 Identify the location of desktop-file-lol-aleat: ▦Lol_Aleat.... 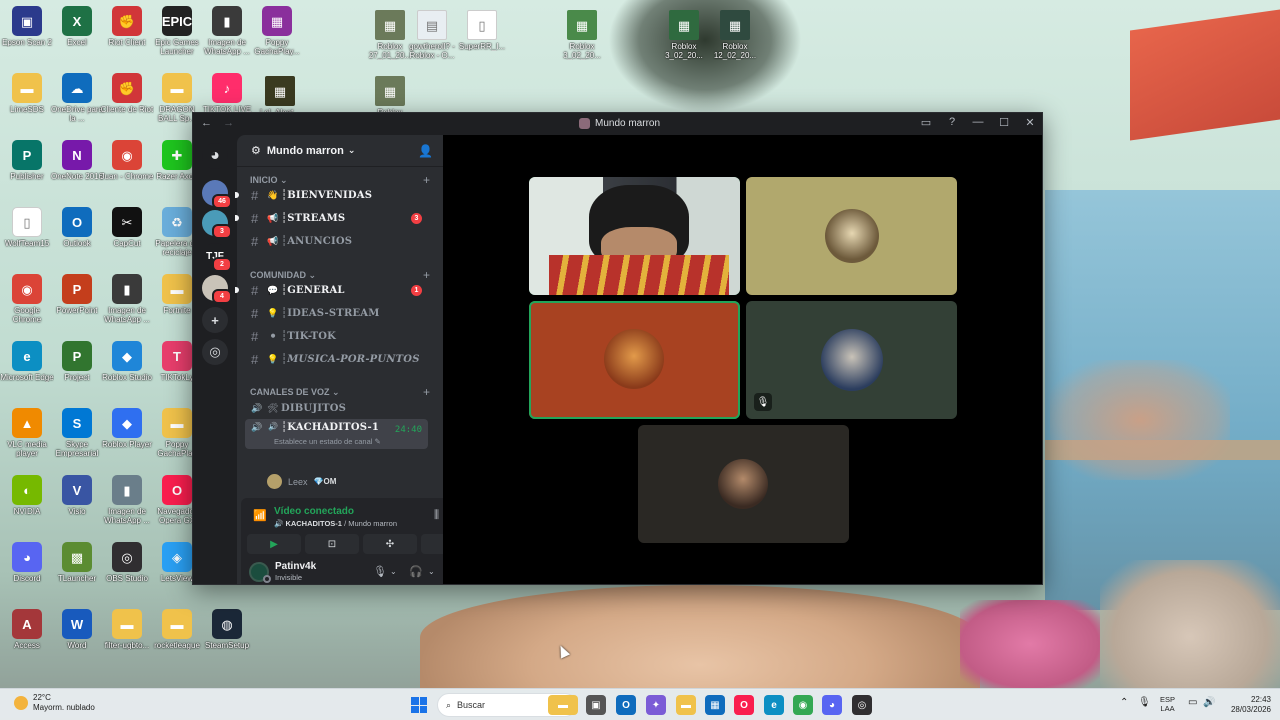
(280, 96).